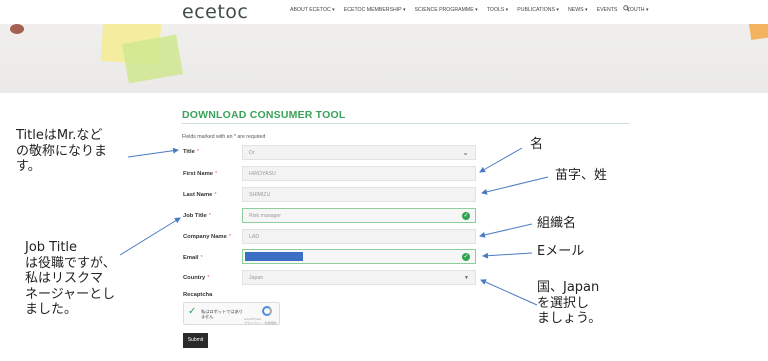  Describe the element at coordinates (557, 223) in the screenshot. I see `annotation-company: 組織名` at that location.